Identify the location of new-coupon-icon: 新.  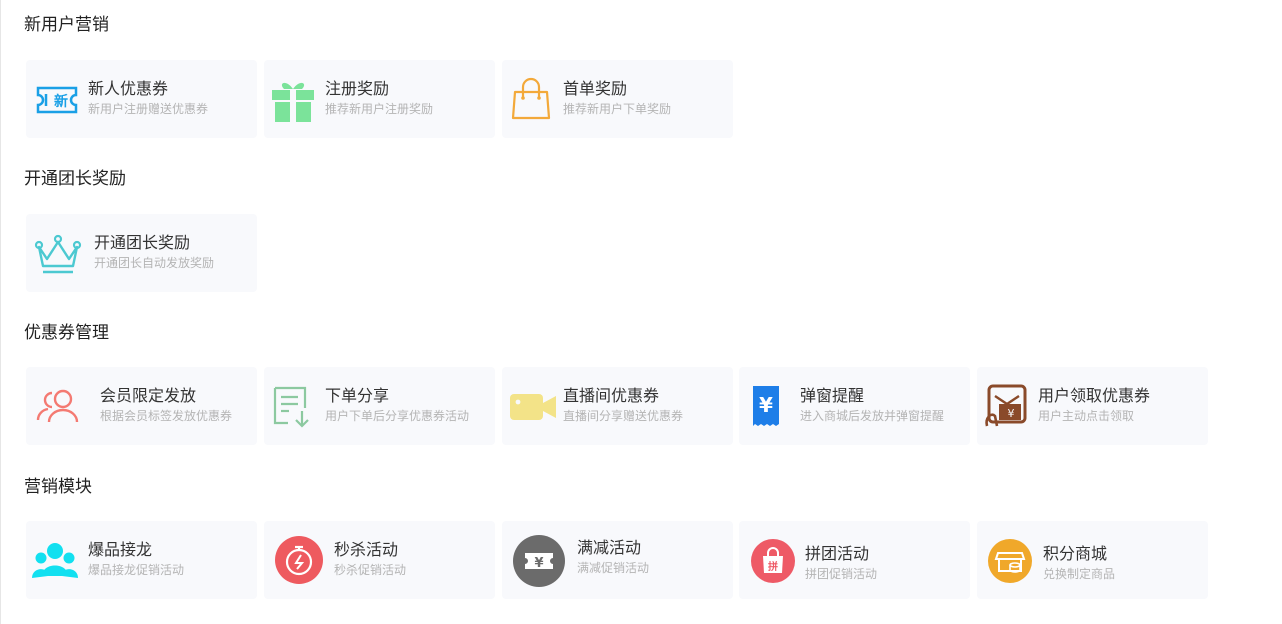
(59, 100).